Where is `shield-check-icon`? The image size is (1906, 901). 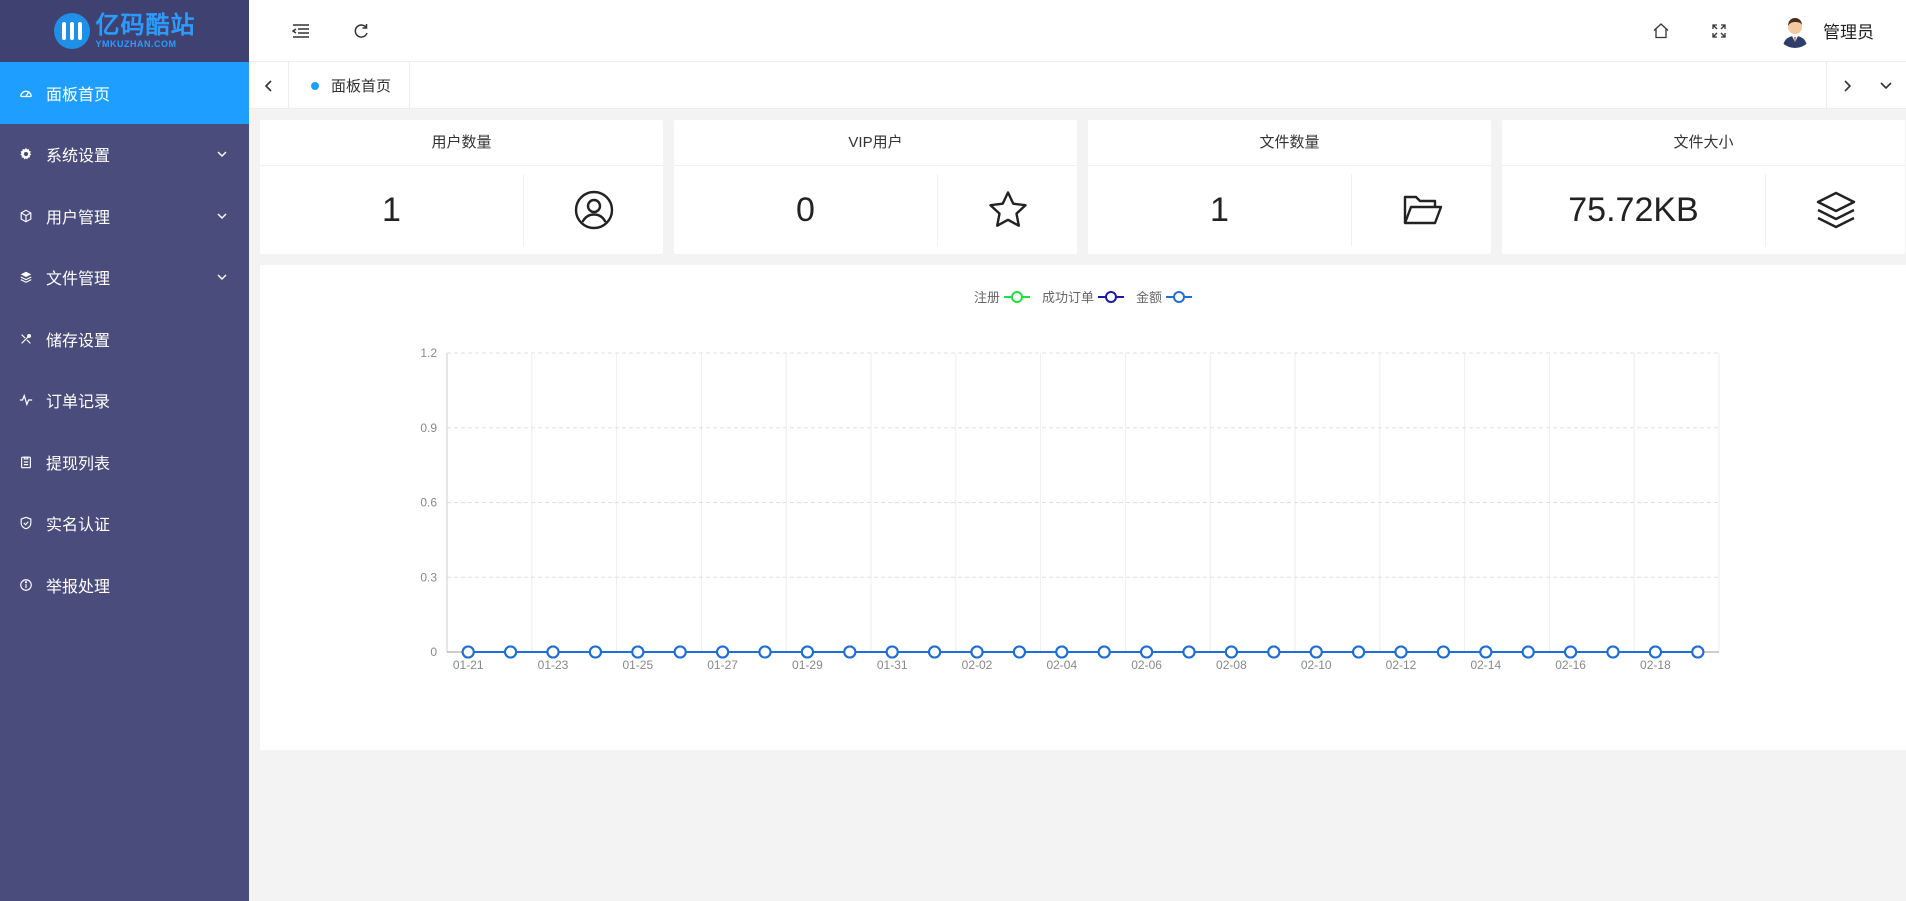
shield-check-icon is located at coordinates (26, 523).